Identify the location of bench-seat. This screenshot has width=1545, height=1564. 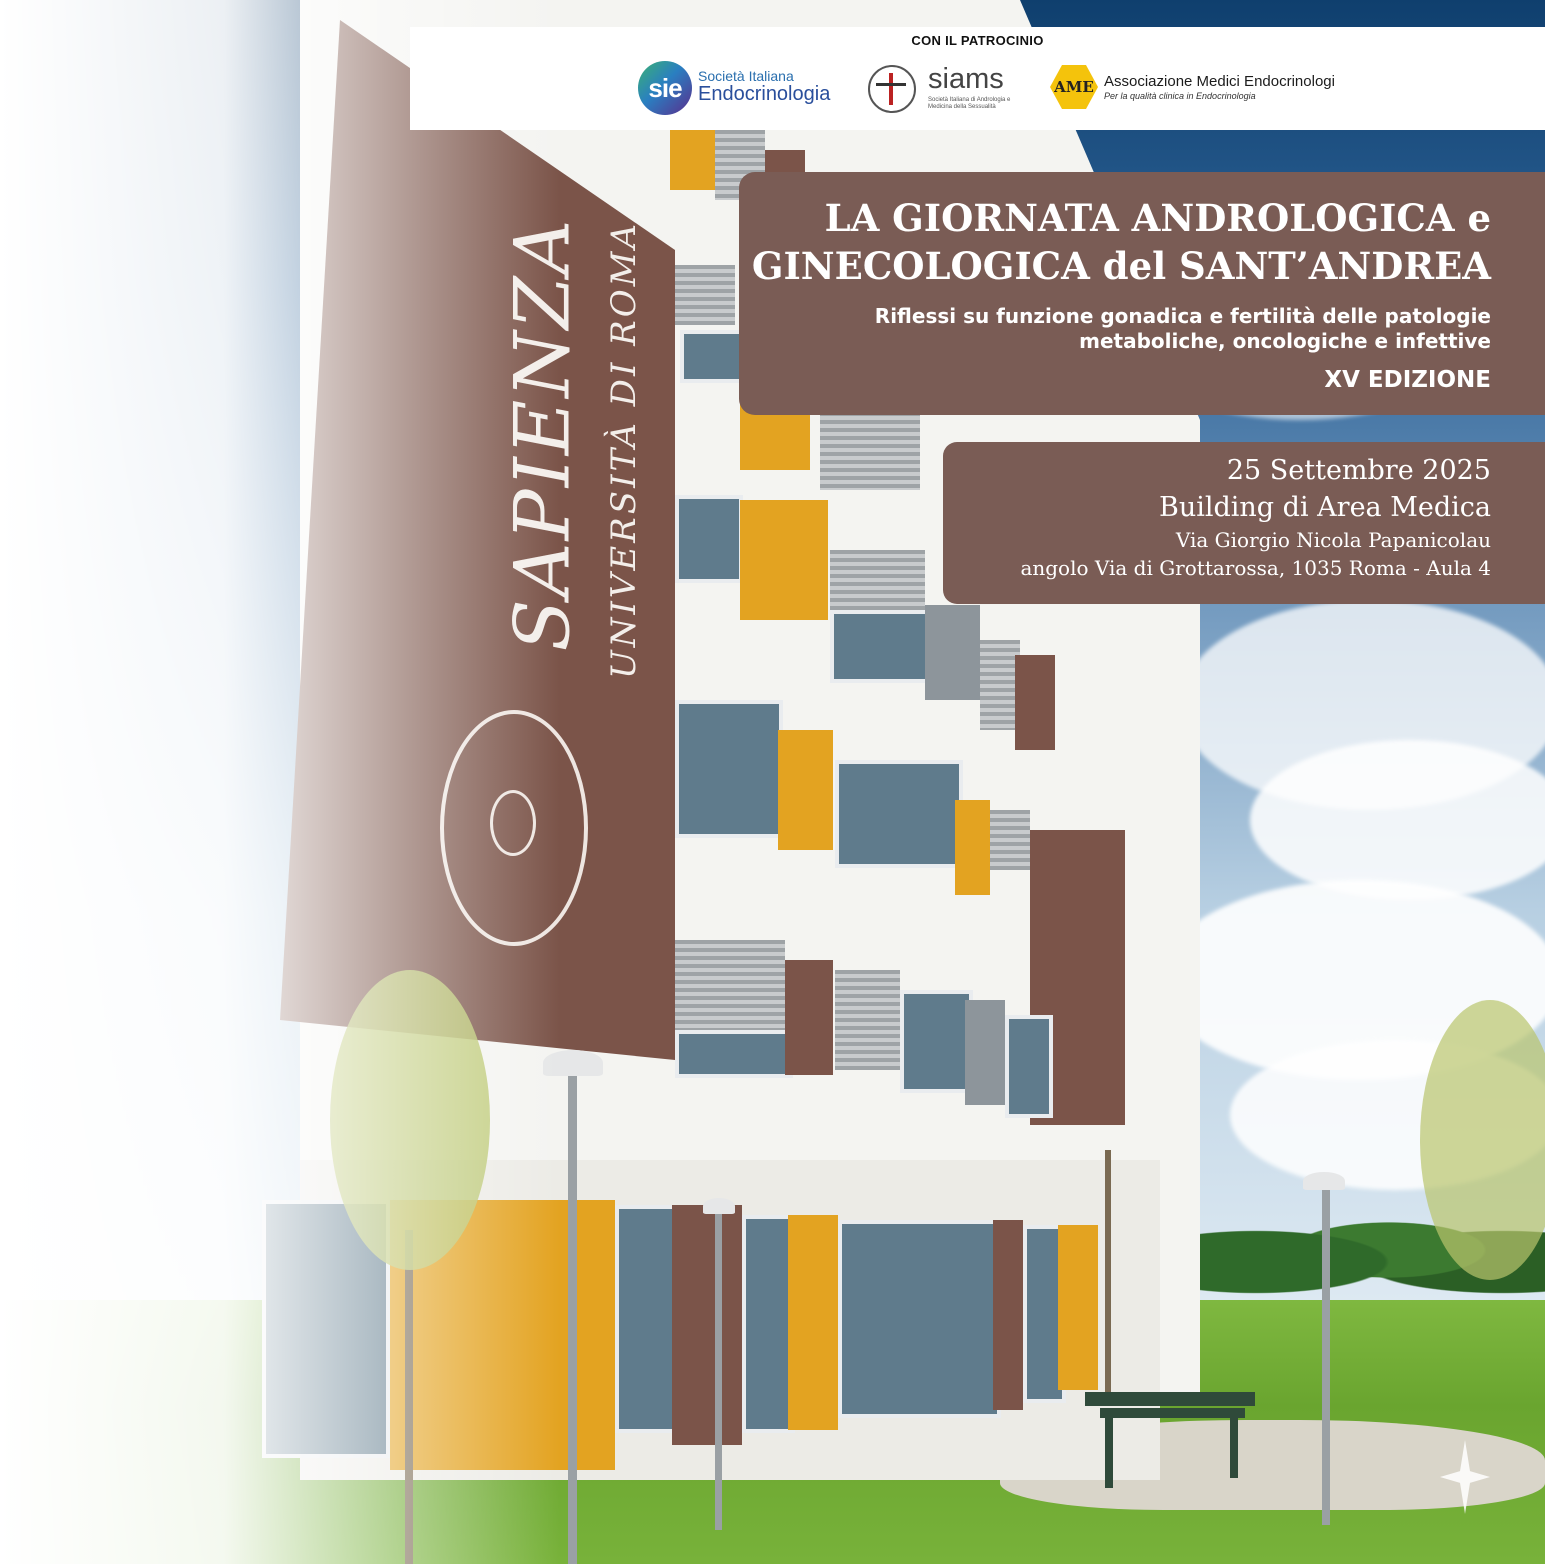
(1172, 1413).